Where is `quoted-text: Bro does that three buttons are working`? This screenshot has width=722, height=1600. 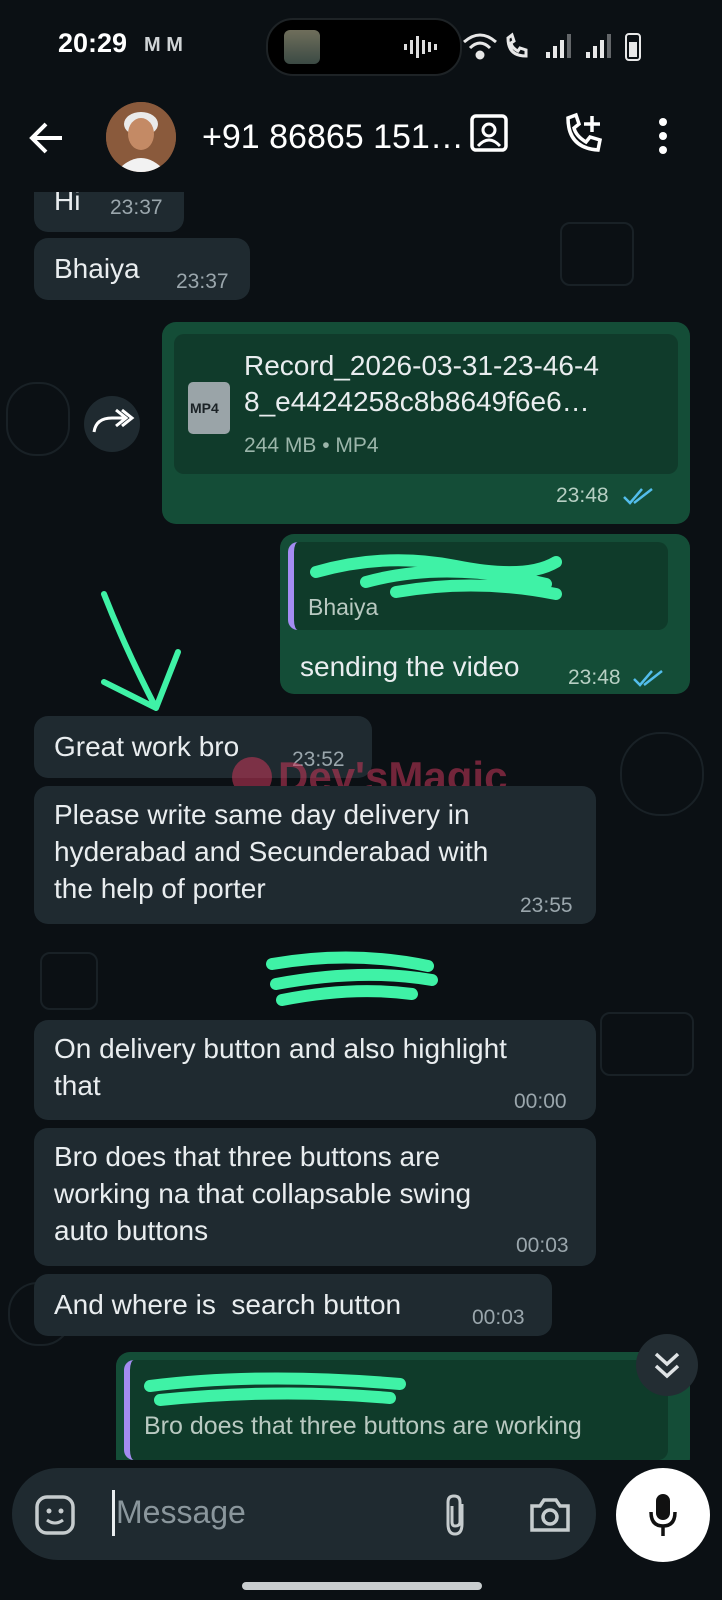 quoted-text: Bro does that three buttons are working is located at coordinates (363, 1426).